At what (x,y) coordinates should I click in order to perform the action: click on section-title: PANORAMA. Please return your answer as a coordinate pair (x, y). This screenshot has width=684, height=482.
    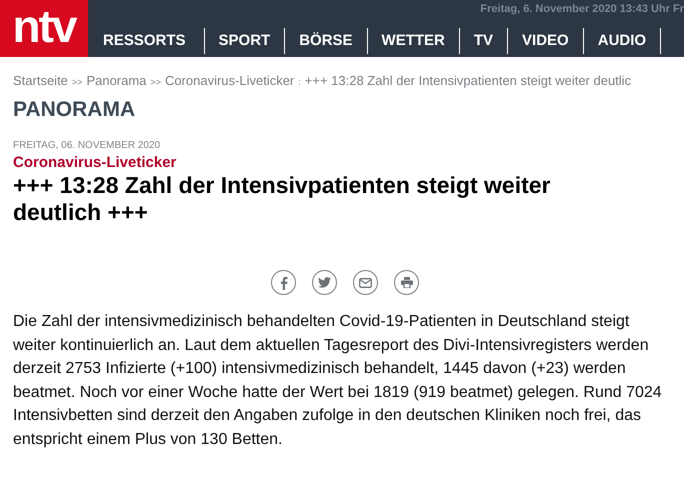
    Looking at the image, I should click on (74, 110).